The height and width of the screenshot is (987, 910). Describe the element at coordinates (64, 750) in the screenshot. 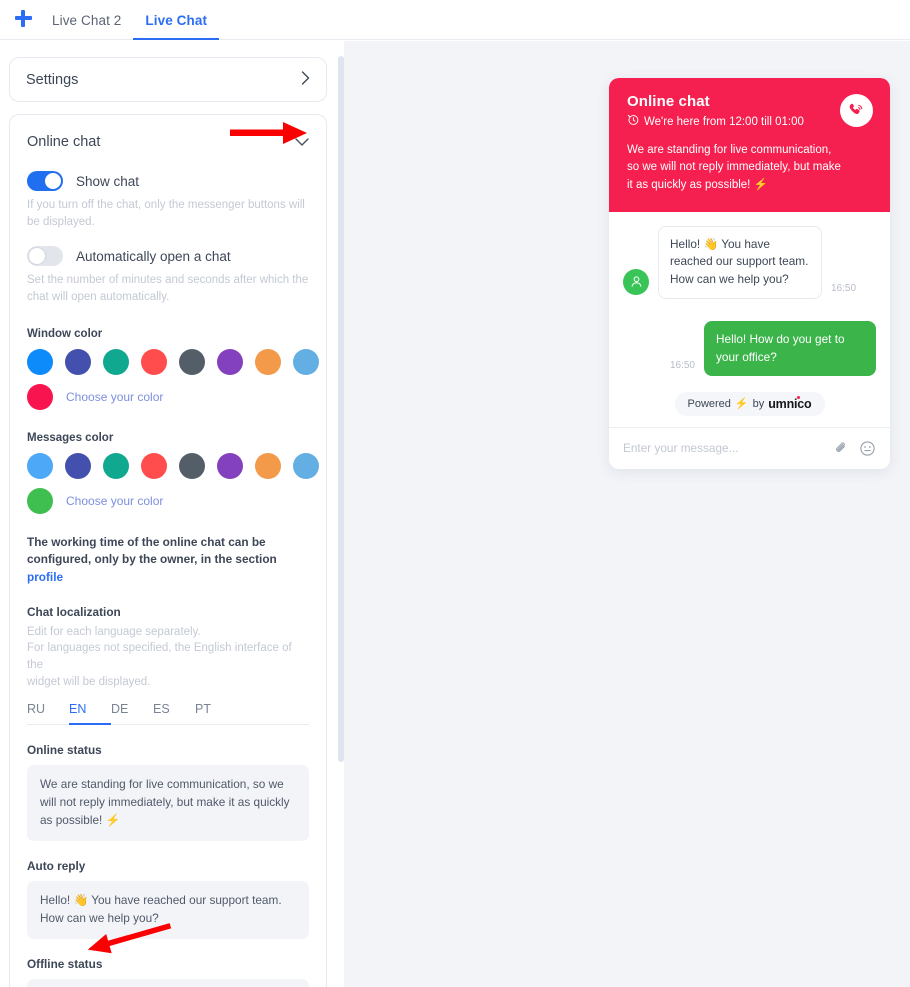

I see `online-status-label: Online status` at that location.